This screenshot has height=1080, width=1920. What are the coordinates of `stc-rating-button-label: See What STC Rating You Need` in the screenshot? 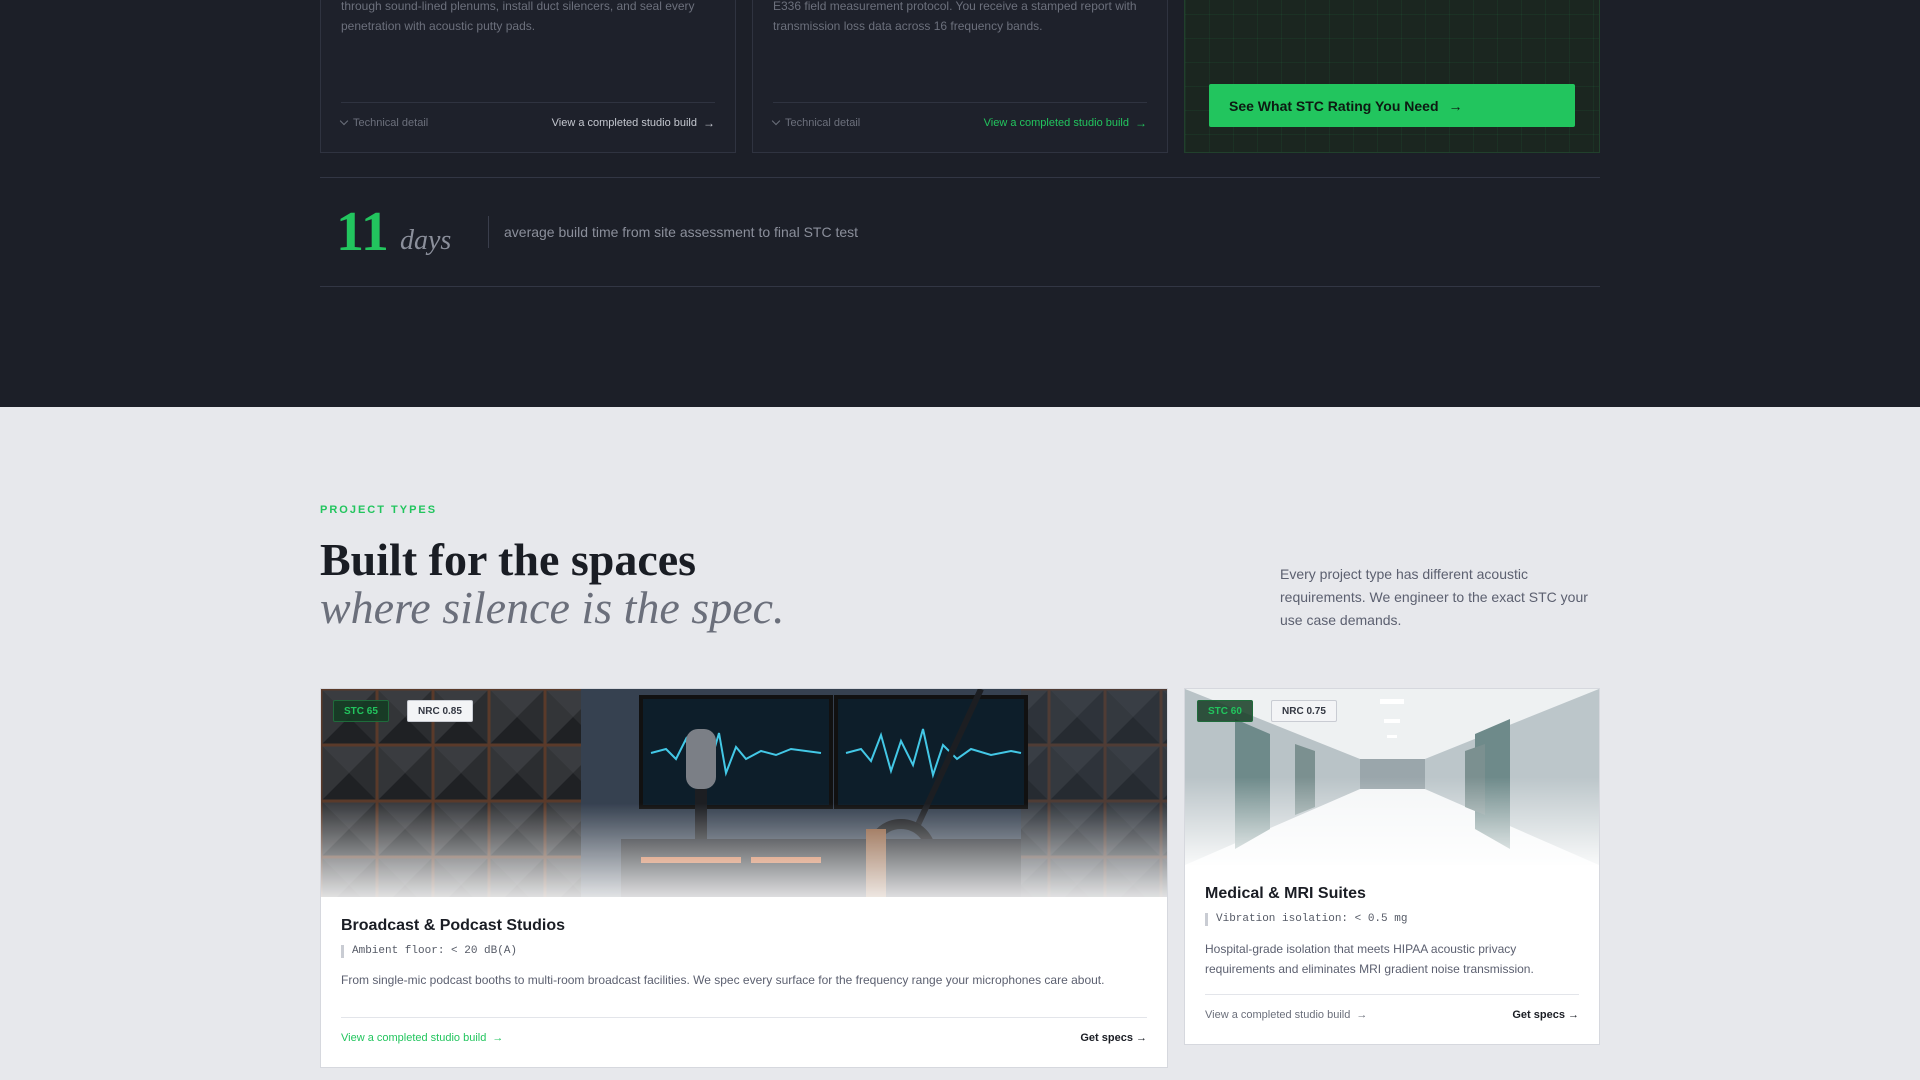 It's located at (1334, 105).